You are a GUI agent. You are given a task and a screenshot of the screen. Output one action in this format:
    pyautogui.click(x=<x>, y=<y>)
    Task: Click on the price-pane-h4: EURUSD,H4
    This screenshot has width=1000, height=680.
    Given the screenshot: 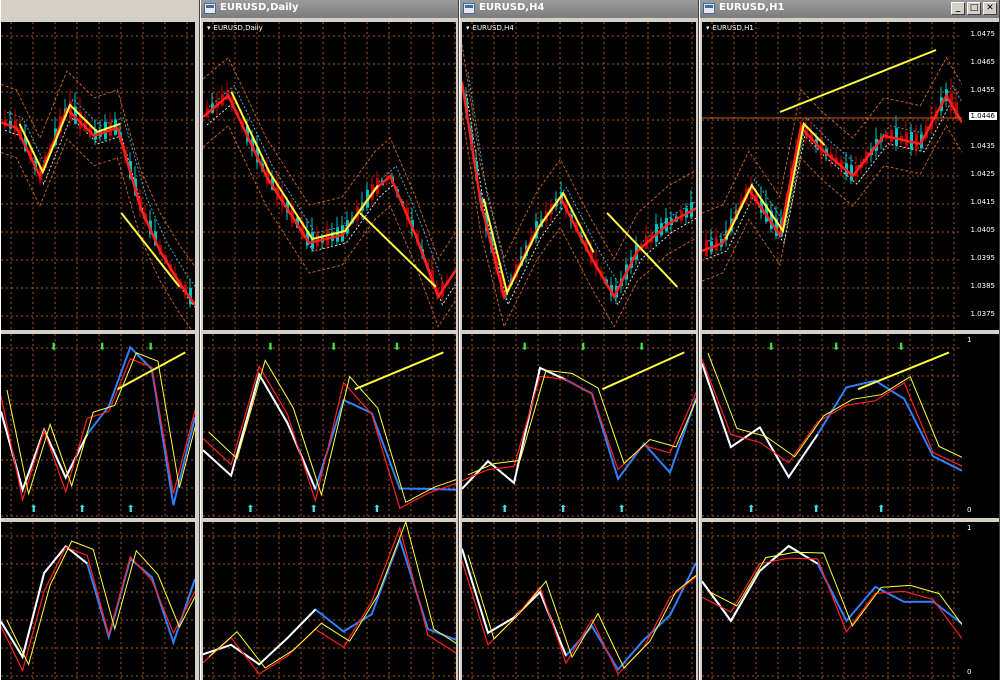 What is the action you would take?
    pyautogui.click(x=579, y=176)
    